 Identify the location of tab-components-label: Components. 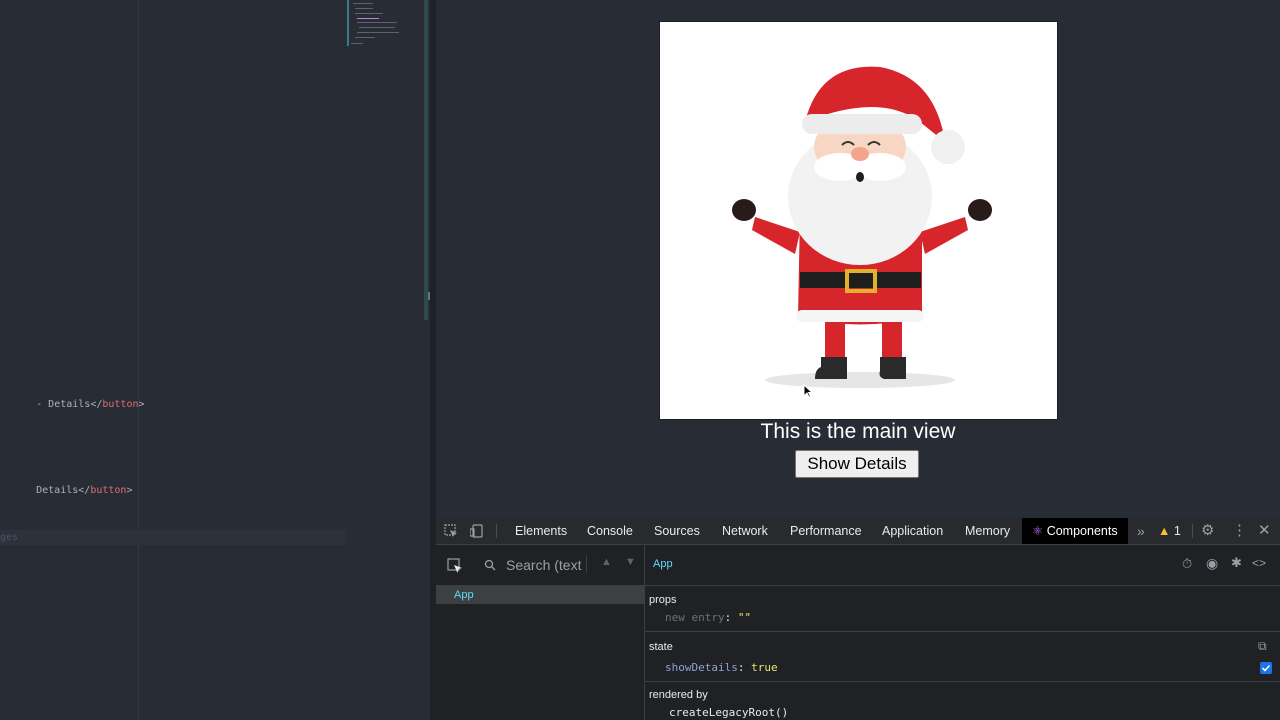
(1082, 531).